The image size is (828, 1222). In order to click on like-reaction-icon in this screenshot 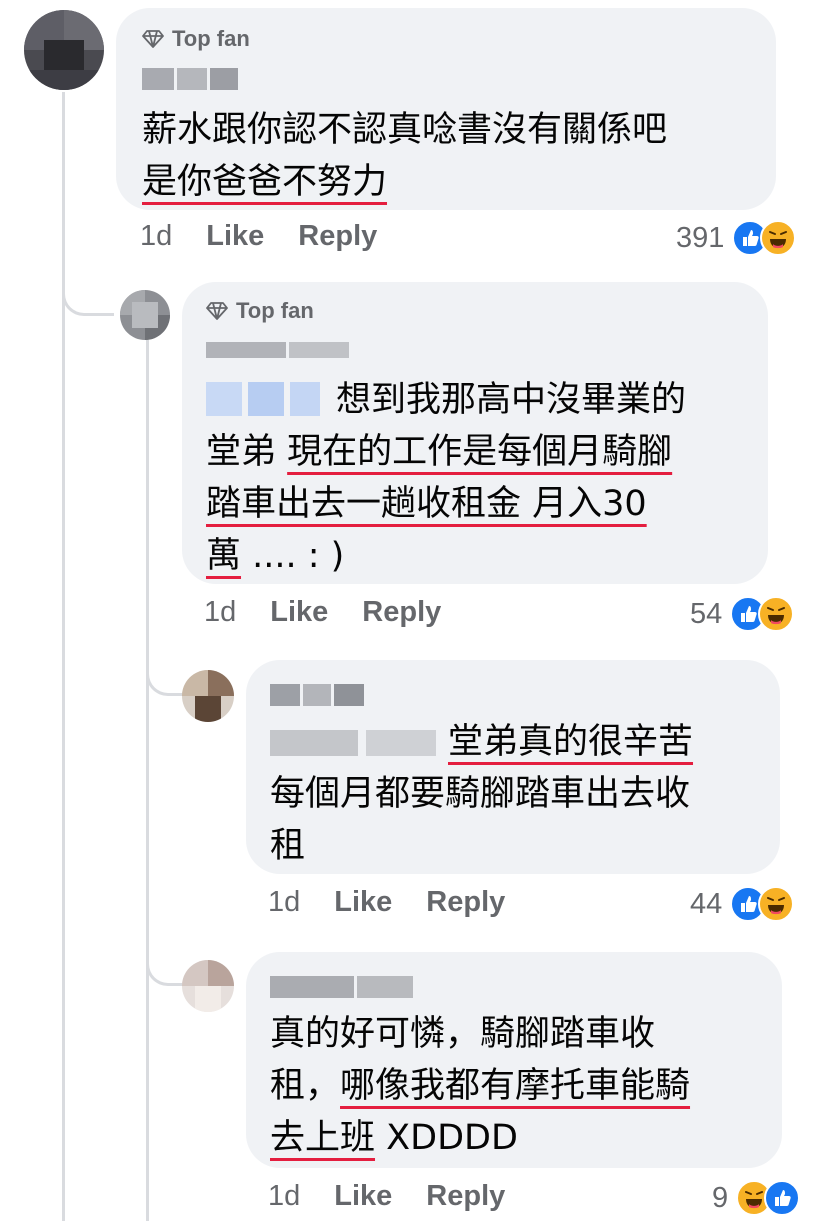, I will do `click(782, 1198)`.